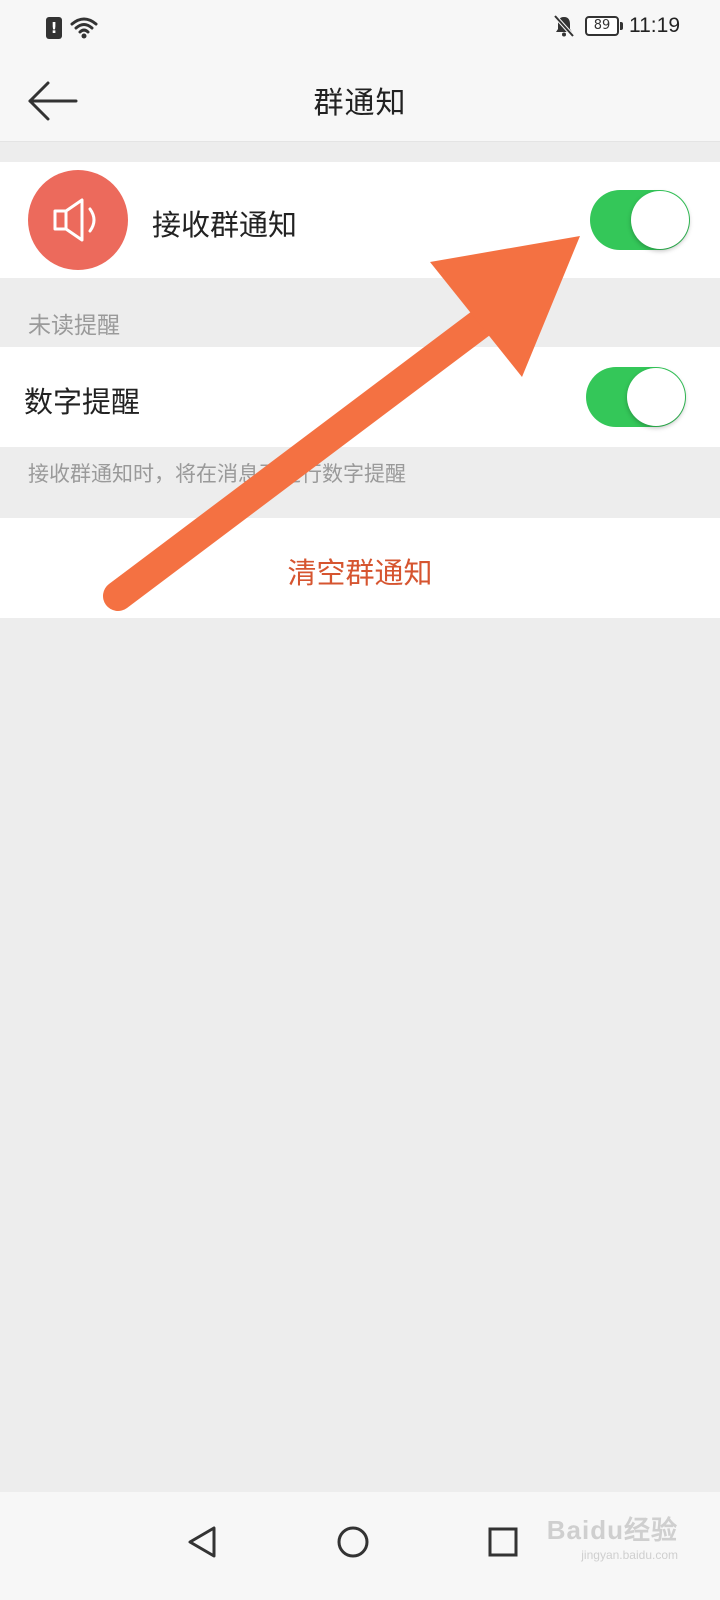 This screenshot has width=720, height=1600. Describe the element at coordinates (82, 402) in the screenshot. I see `digit-reminder-label: 数字提醒` at that location.